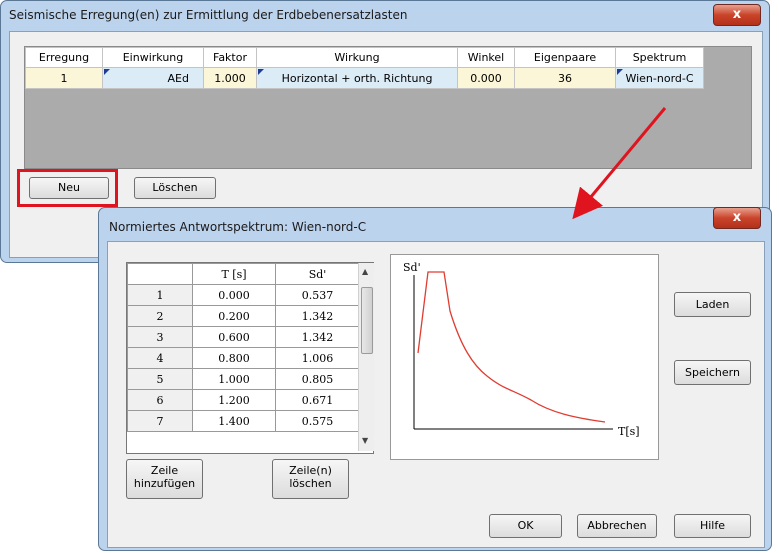  What do you see at coordinates (525, 526) in the screenshot?
I see `ok-button: OK` at bounding box center [525, 526].